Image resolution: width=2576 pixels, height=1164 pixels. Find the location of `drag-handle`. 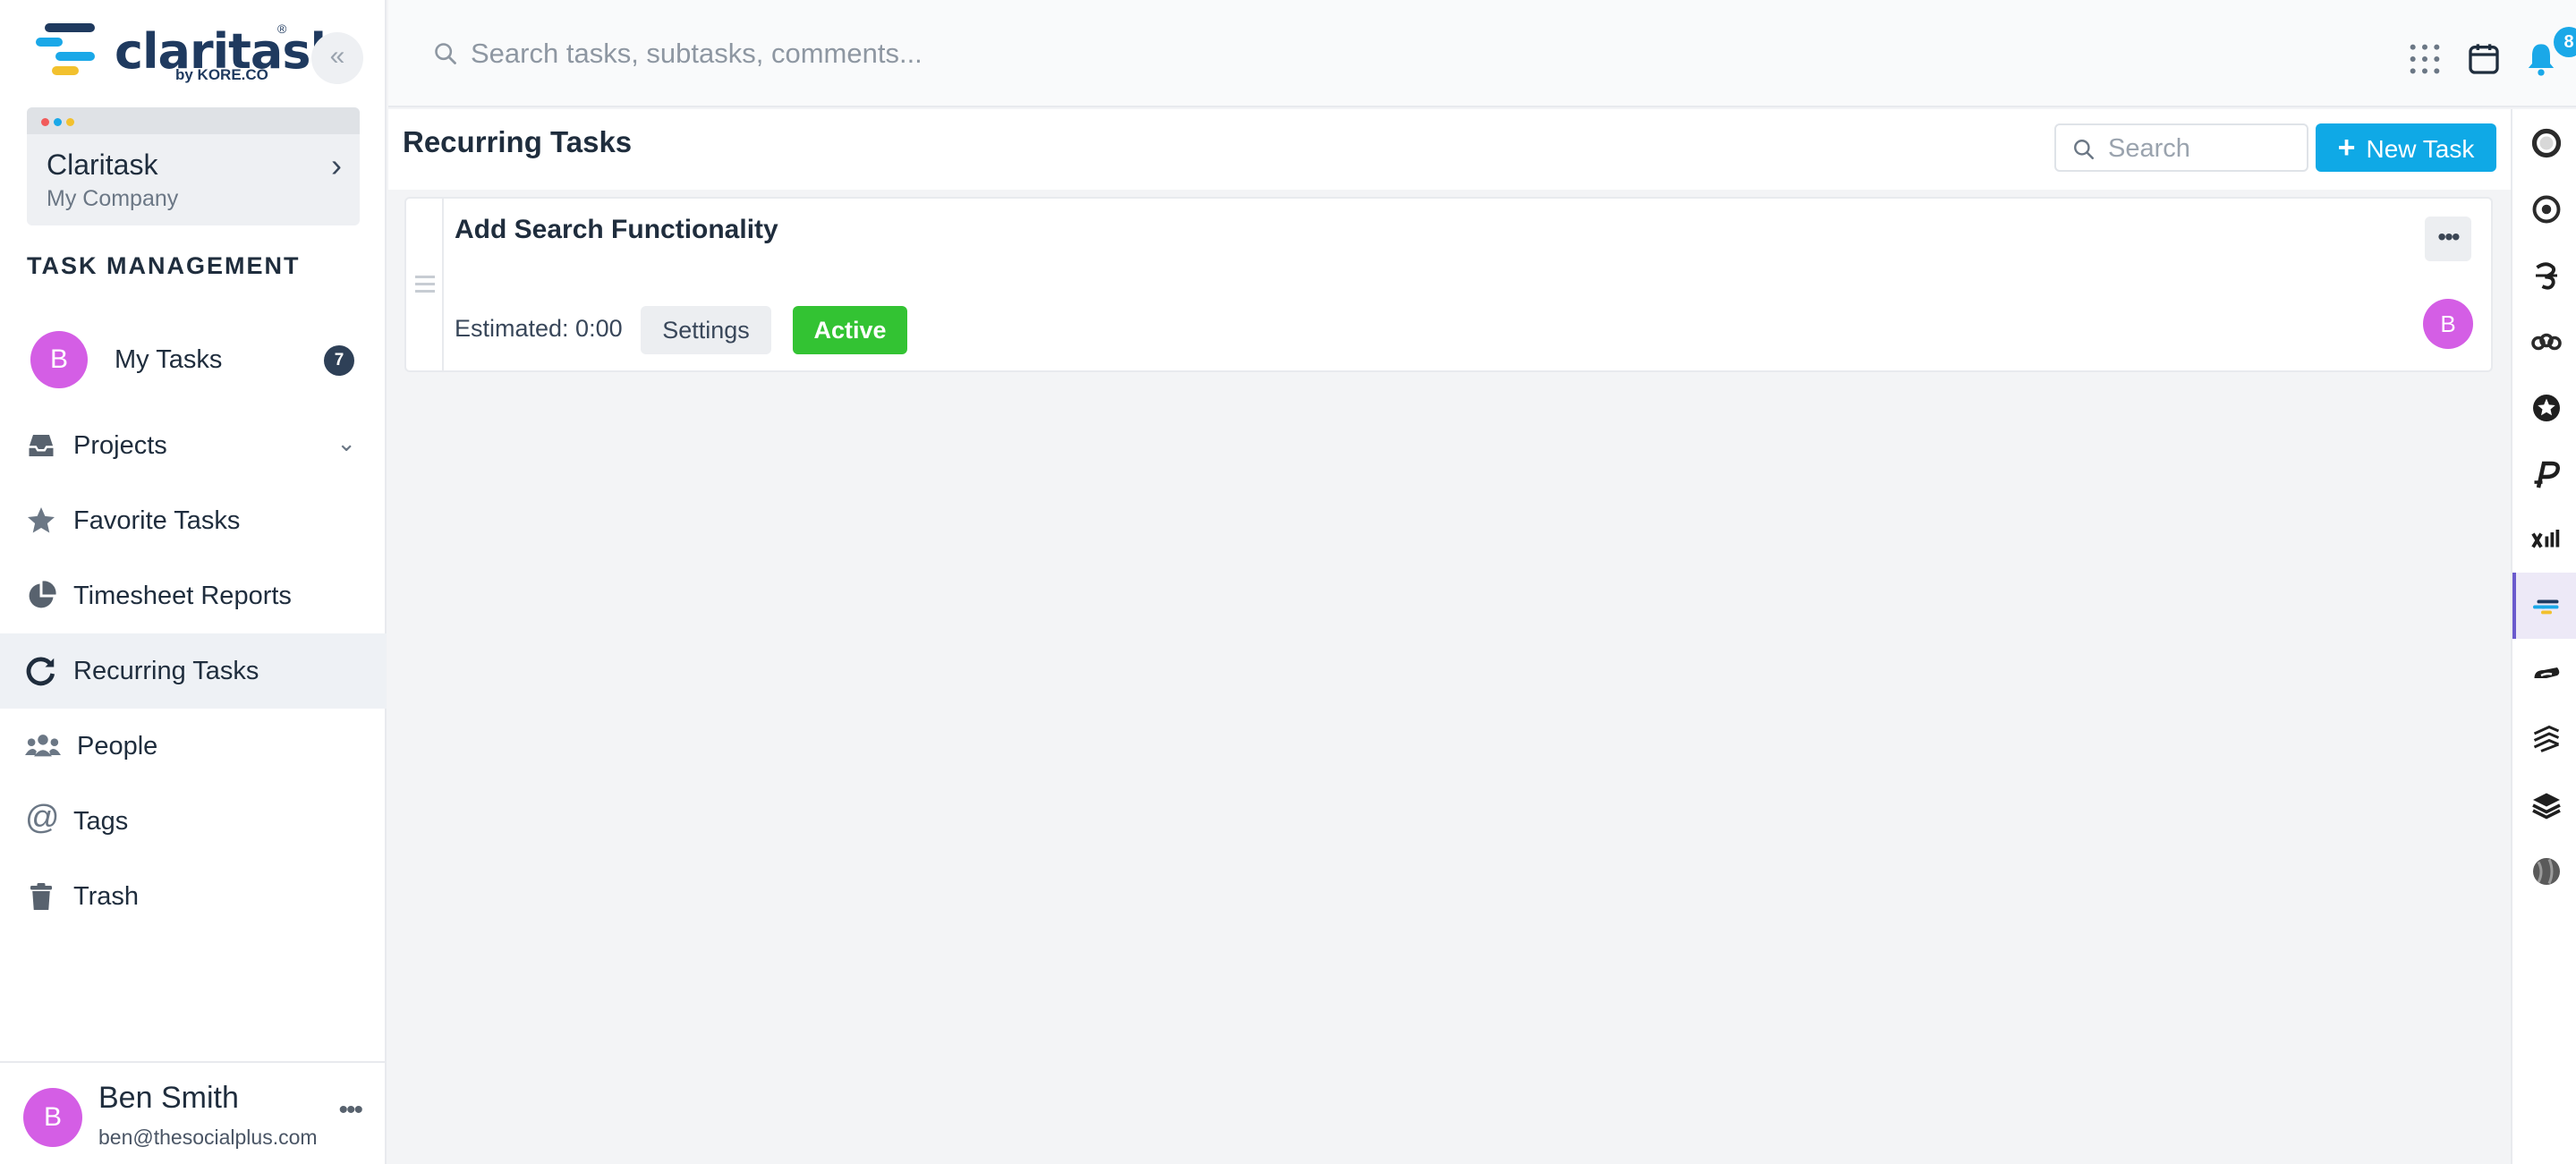

drag-handle is located at coordinates (425, 284).